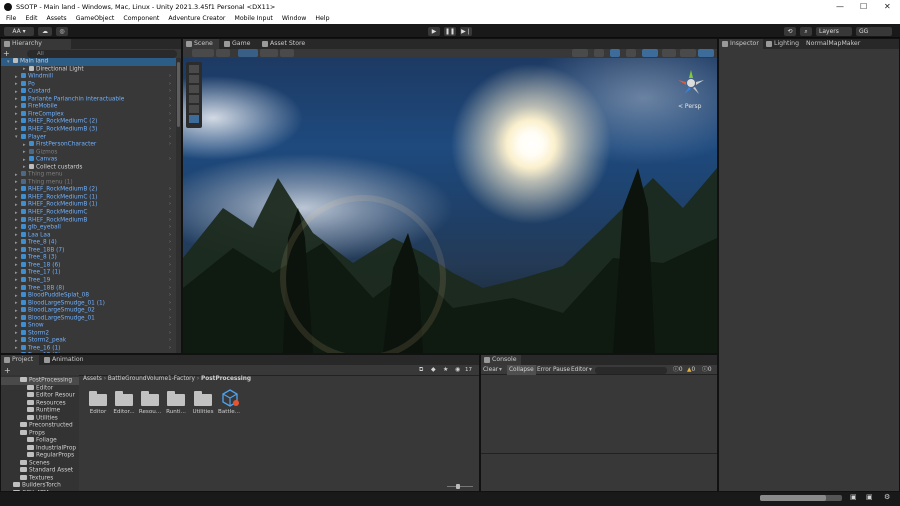  Describe the element at coordinates (19, 31) in the screenshot. I see `account-dropdown: AA ▾` at that location.